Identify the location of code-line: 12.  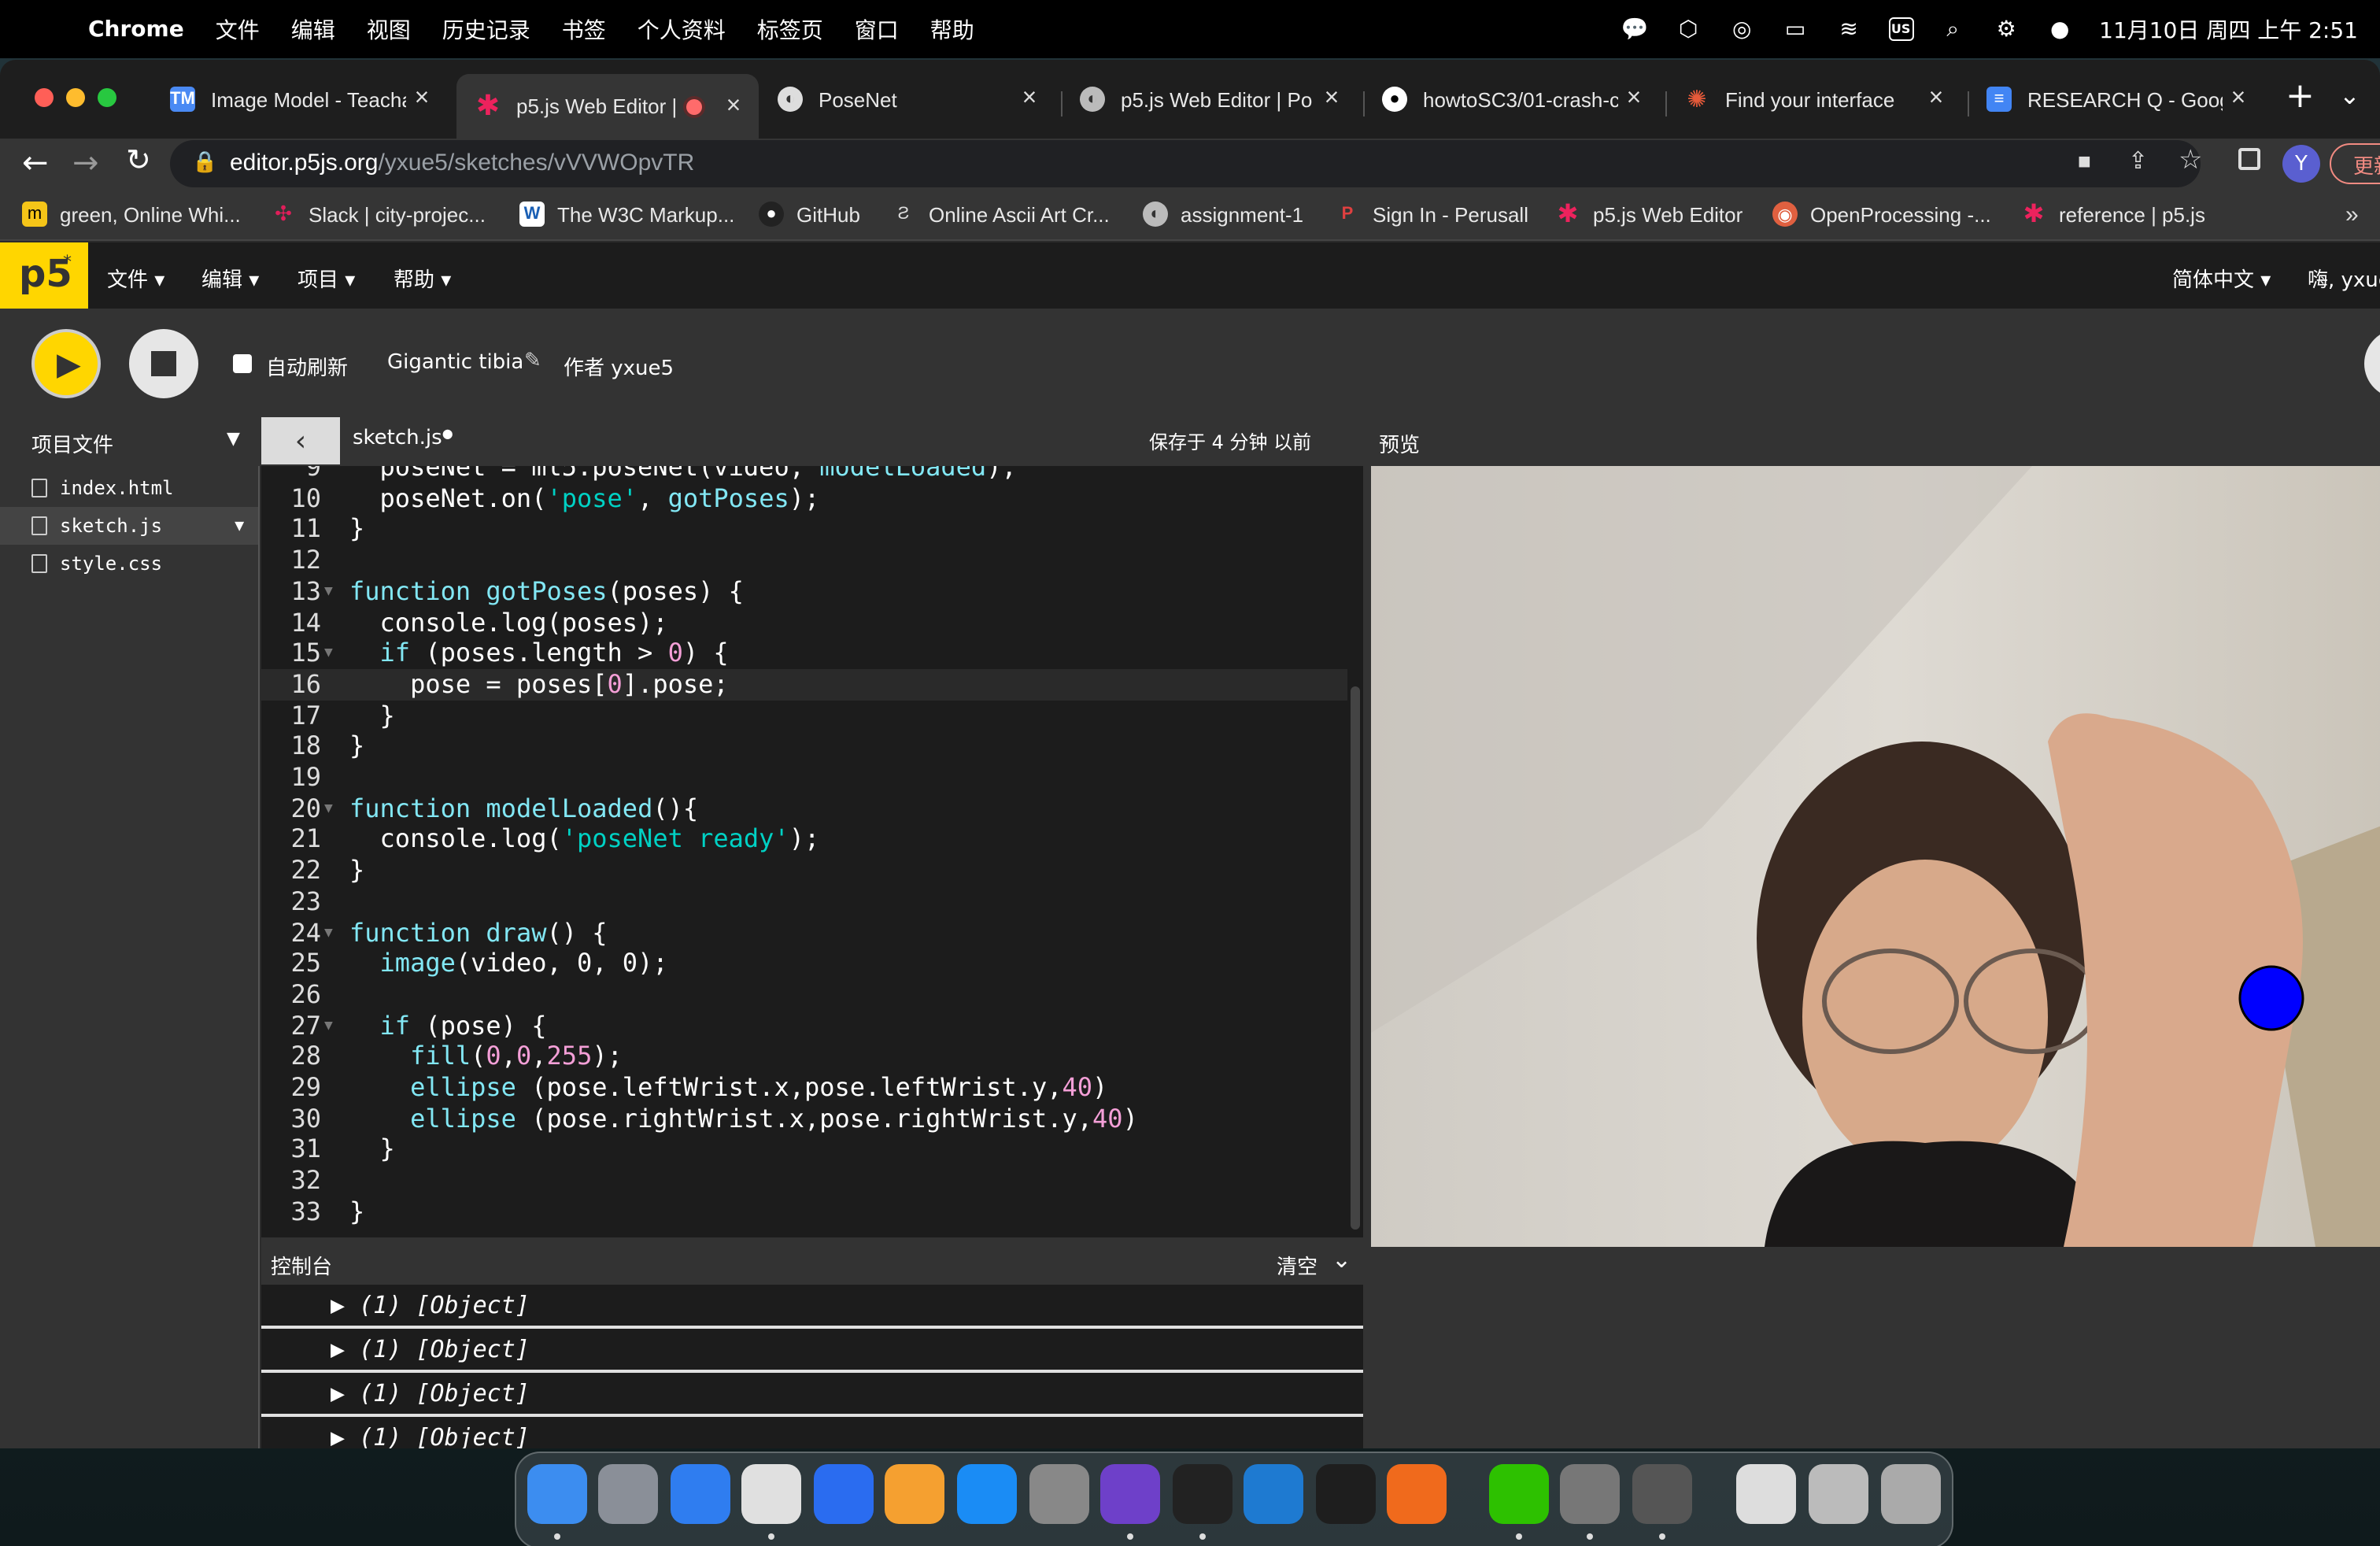
(804, 560).